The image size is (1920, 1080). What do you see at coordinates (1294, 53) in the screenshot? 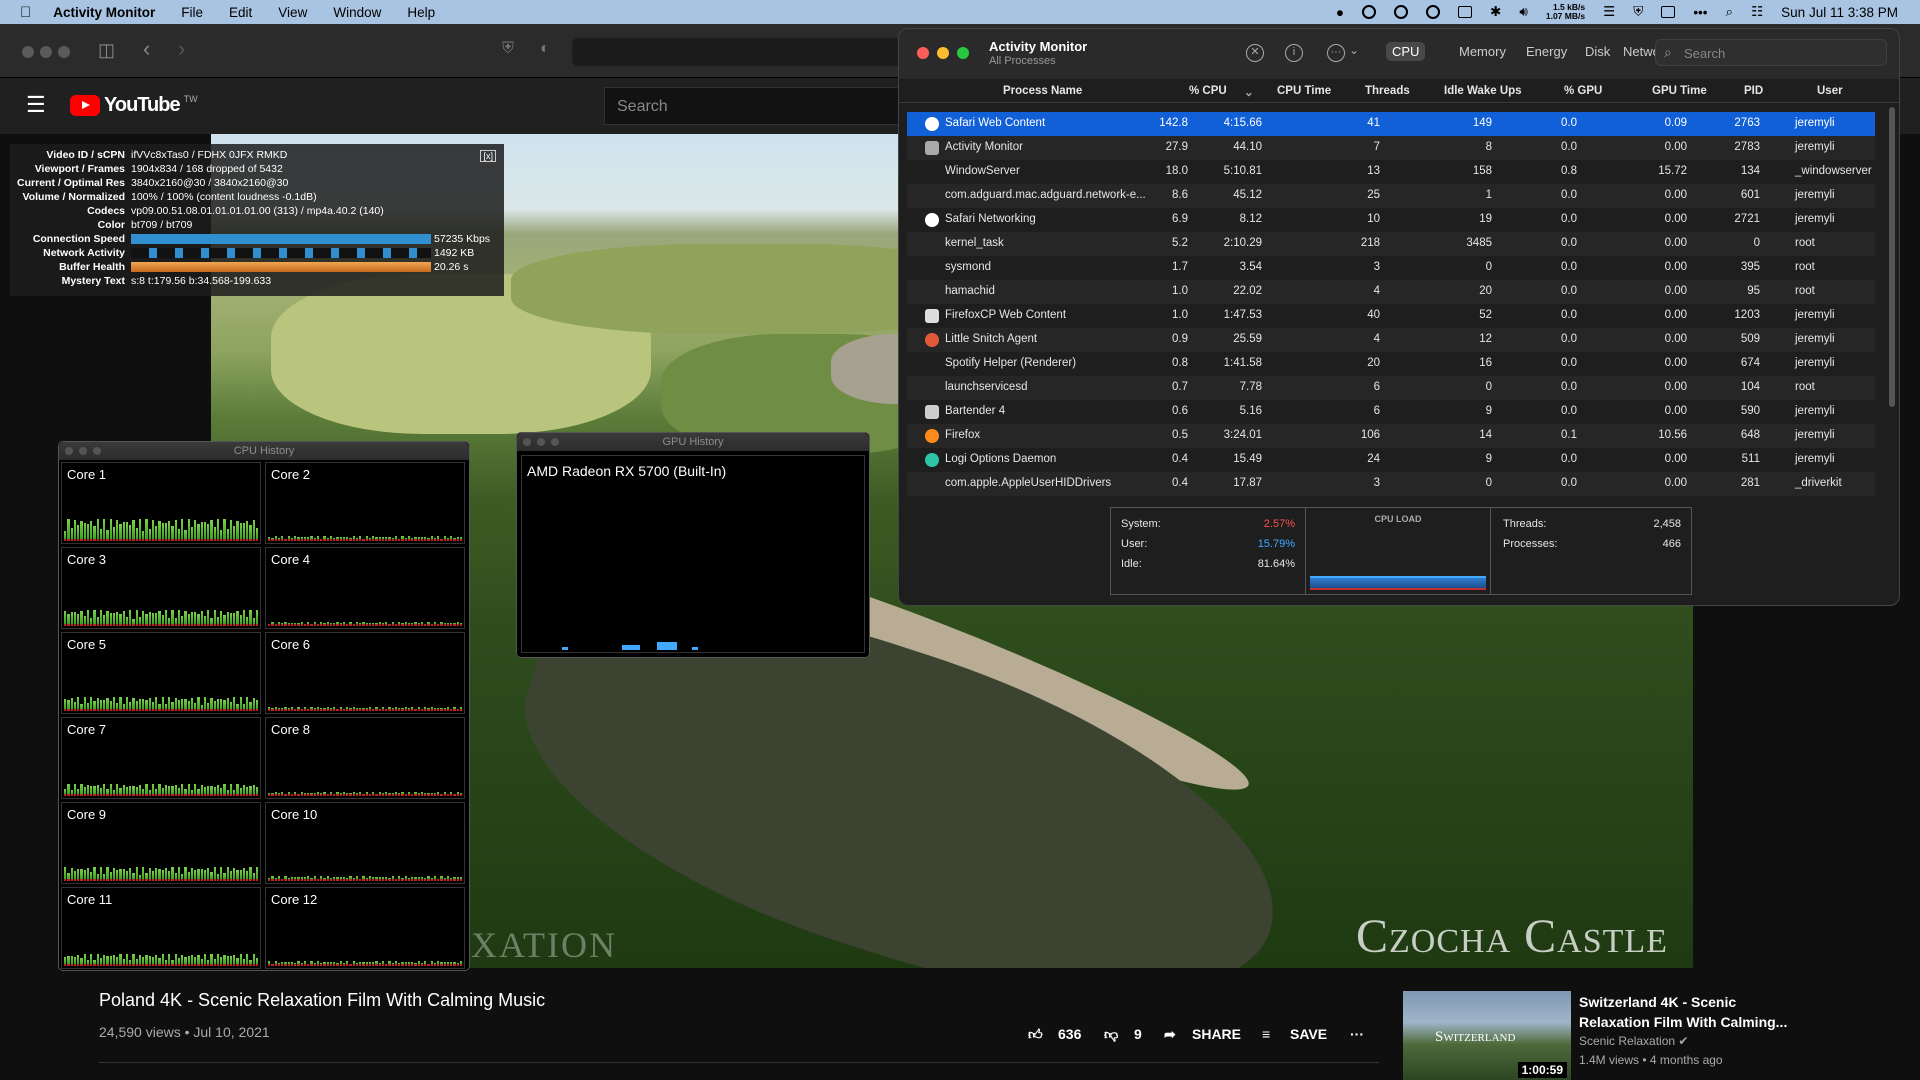
I see `info-icon: i` at bounding box center [1294, 53].